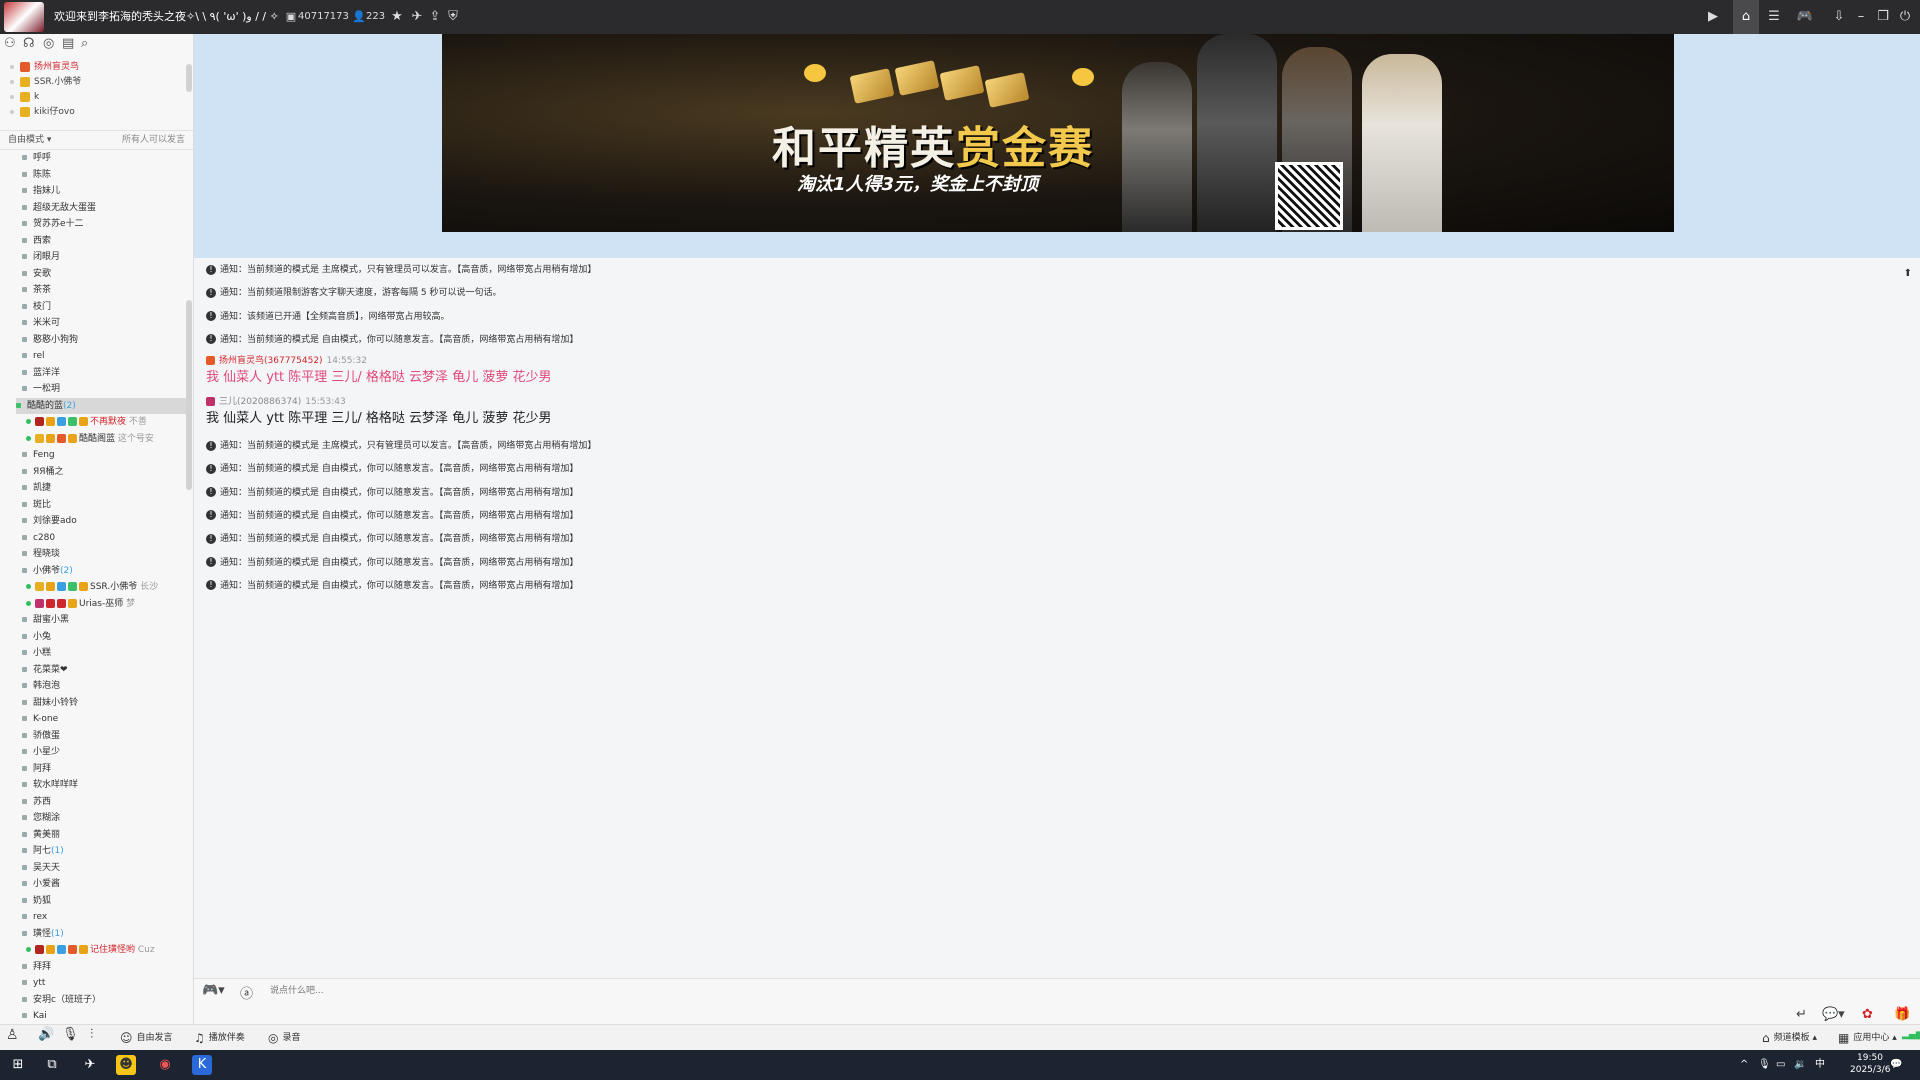 The image size is (1920, 1080). I want to click on tray-network-icon: ▭, so click(1780, 1065).